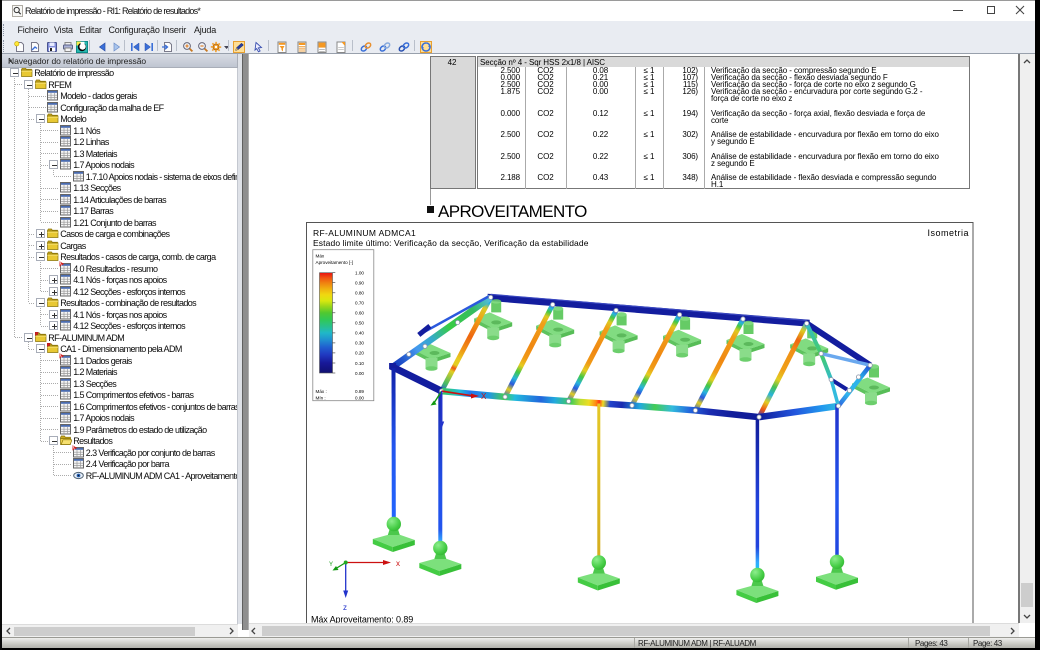 The width and height of the screenshot is (1040, 650). I want to click on svg-text: x, so click(398, 563).